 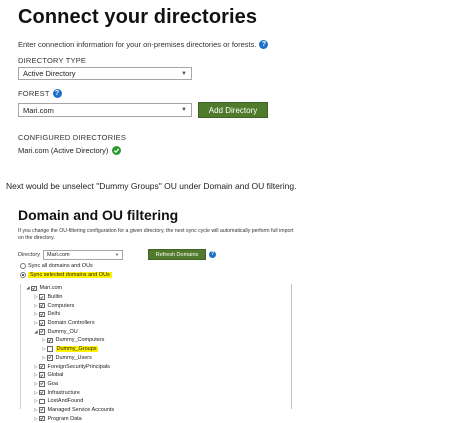 What do you see at coordinates (54, 314) in the screenshot?
I see `tree-item-label: Delhi` at bounding box center [54, 314].